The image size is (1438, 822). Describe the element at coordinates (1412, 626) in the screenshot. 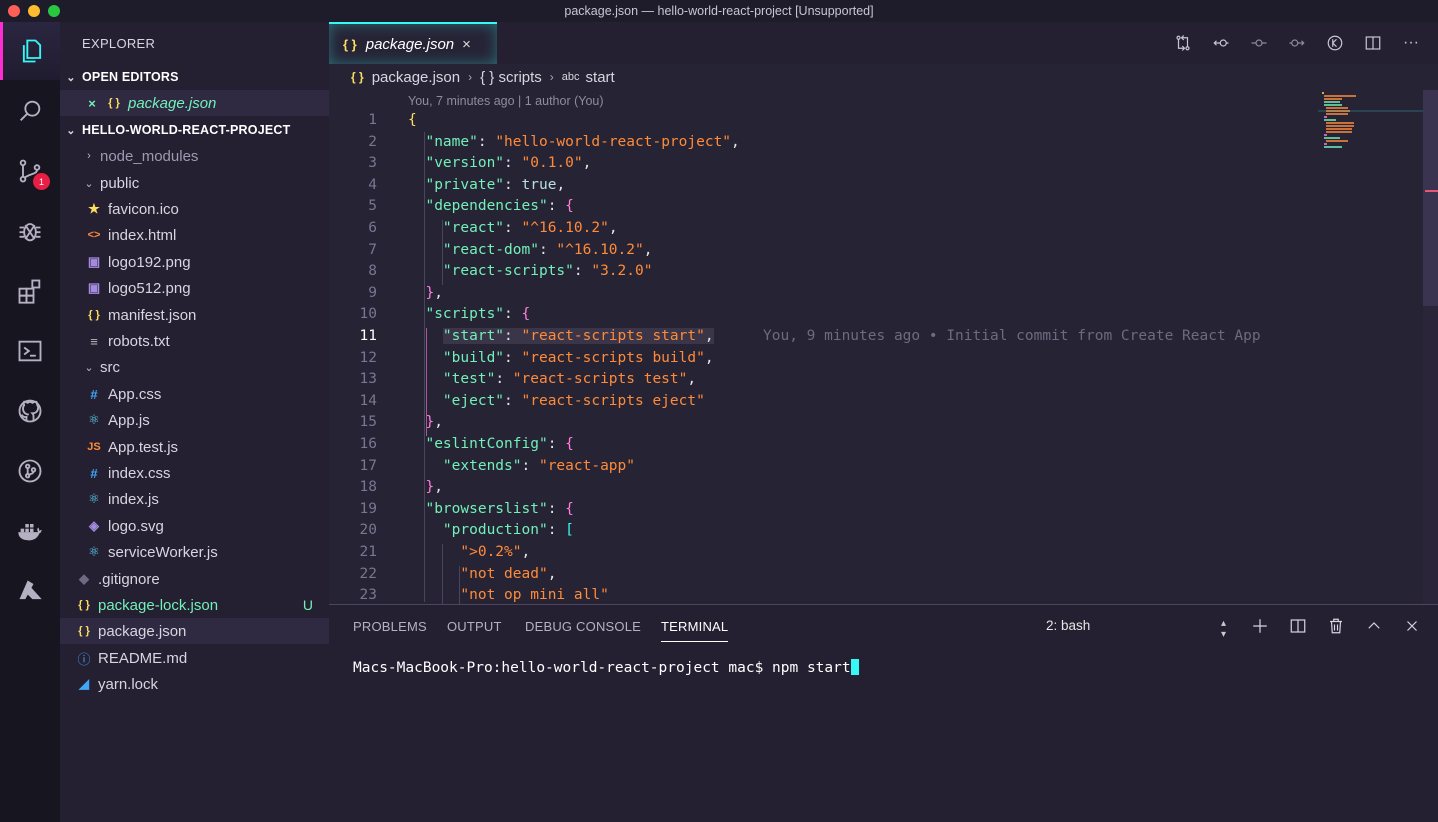

I see `close-panel-button` at that location.